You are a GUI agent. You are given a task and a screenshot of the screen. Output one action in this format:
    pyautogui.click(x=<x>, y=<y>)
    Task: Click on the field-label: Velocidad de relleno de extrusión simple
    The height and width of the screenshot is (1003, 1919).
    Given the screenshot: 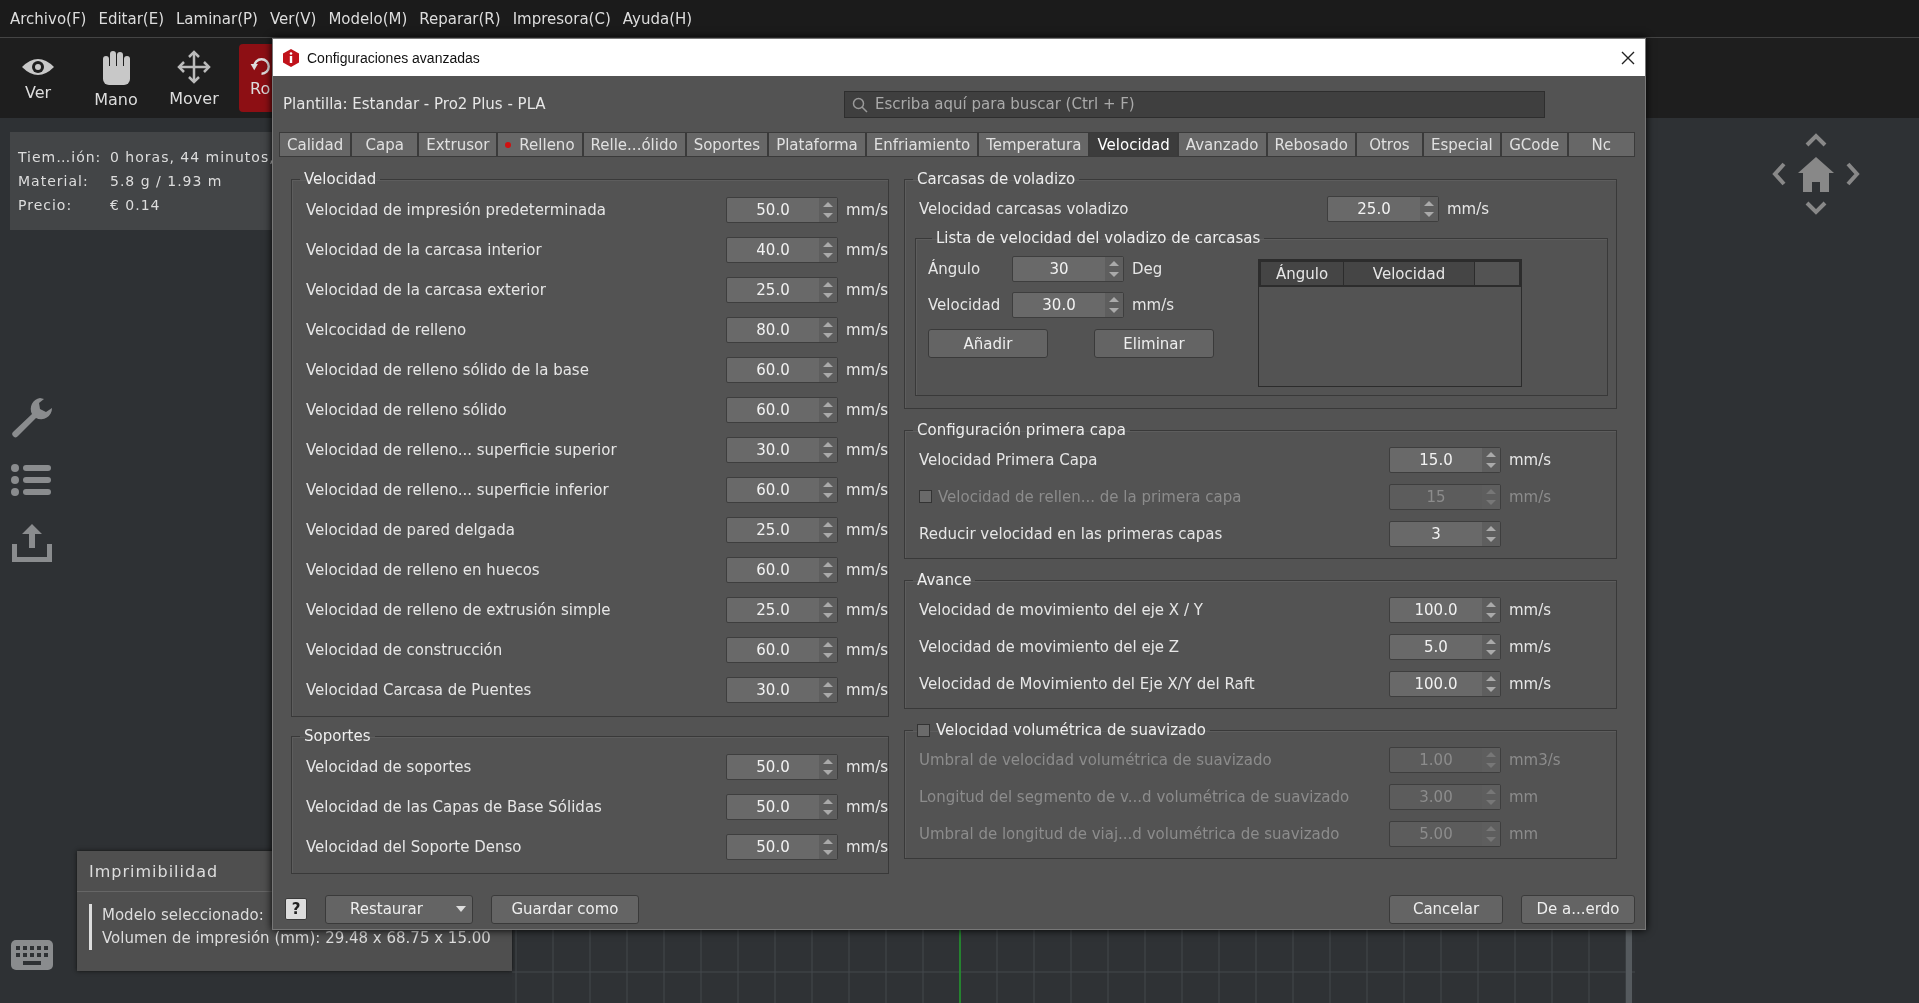 What is the action you would take?
    pyautogui.click(x=458, y=610)
    